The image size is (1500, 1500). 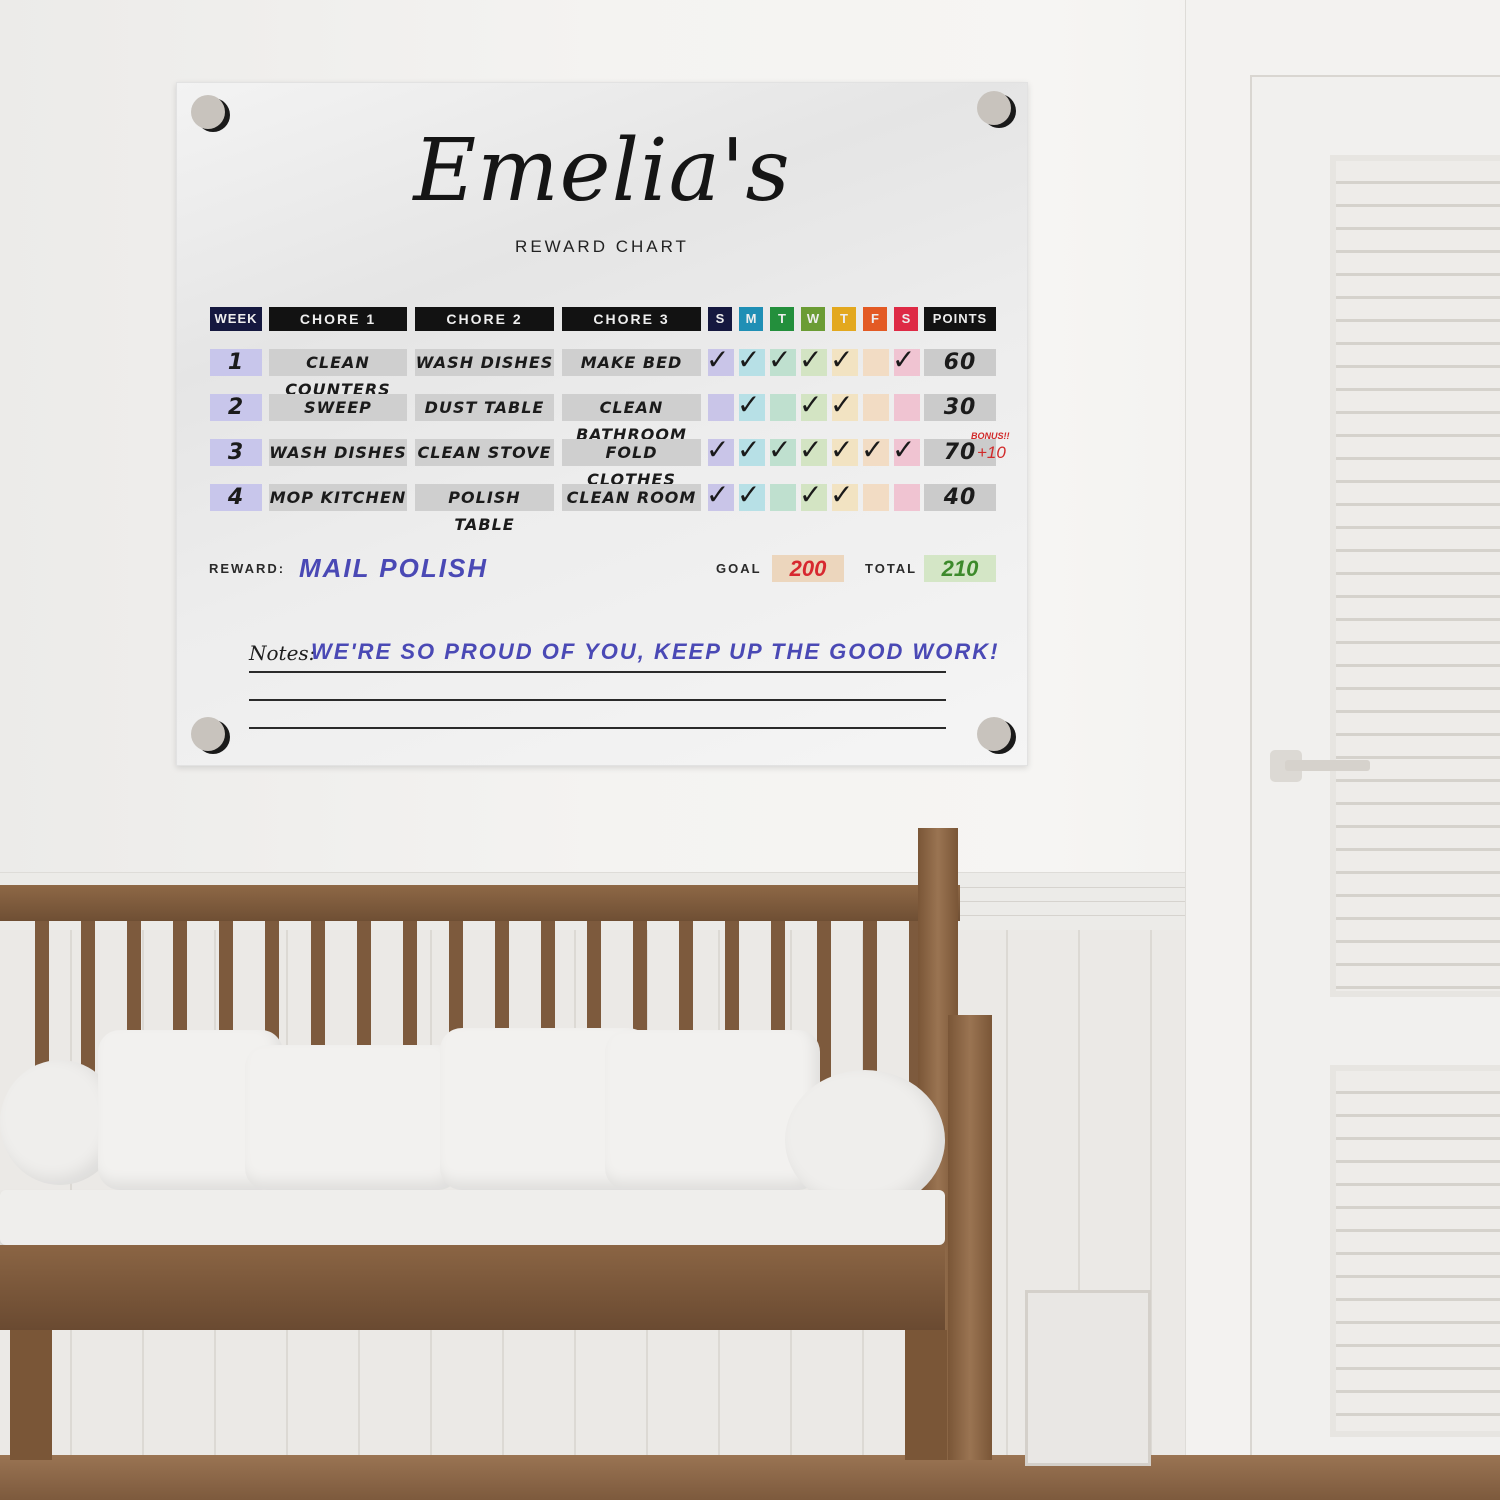 What do you see at coordinates (484, 407) in the screenshot?
I see `chore2-cell: DUST TABLE` at bounding box center [484, 407].